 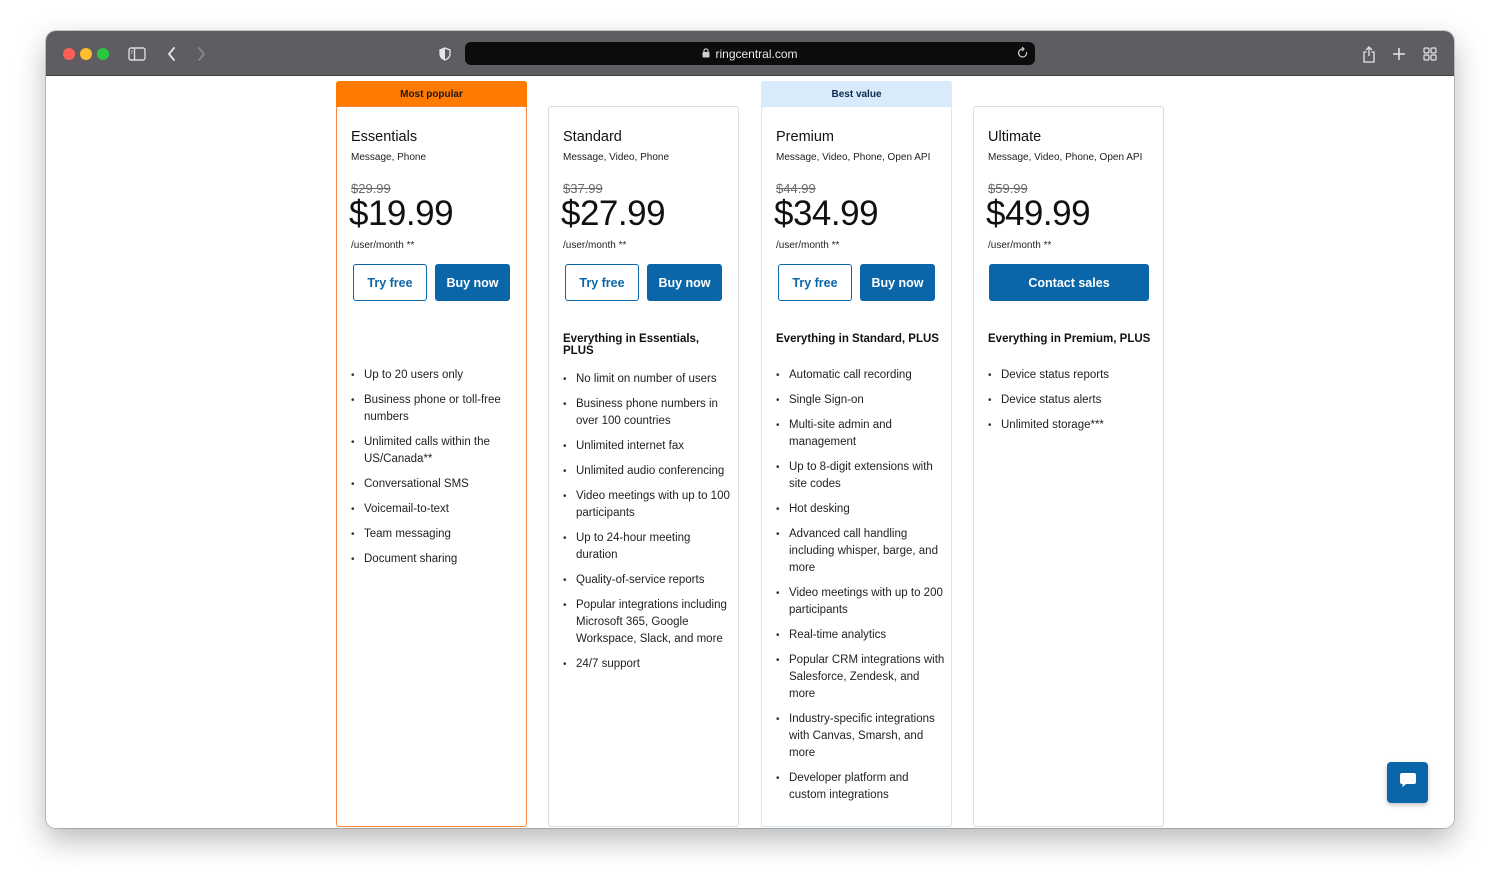 I want to click on features-heading: Everything in Premium, PLUS, so click(x=1069, y=339).